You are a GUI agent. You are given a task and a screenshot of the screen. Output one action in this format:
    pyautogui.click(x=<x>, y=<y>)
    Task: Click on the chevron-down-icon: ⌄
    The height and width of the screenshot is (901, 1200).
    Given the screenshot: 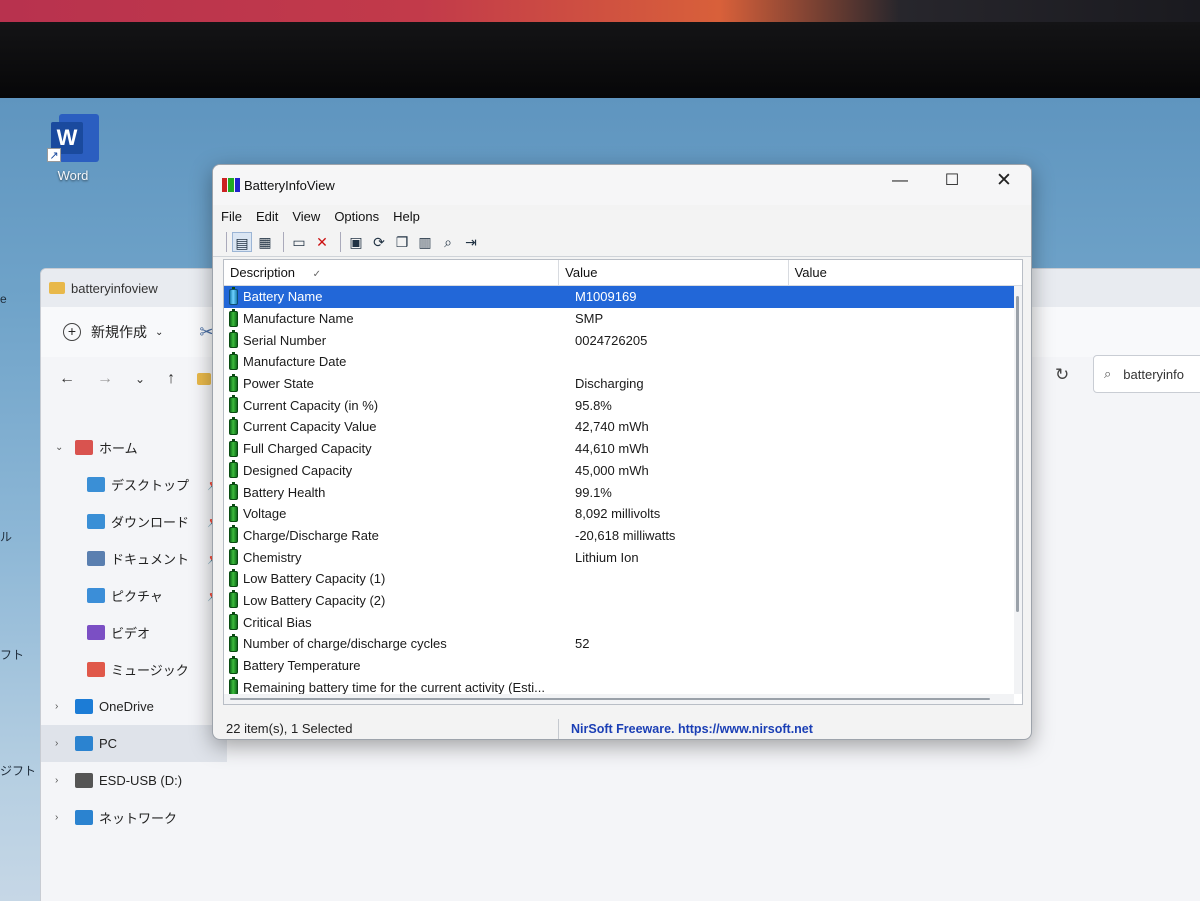 What is the action you would take?
    pyautogui.click(x=159, y=332)
    